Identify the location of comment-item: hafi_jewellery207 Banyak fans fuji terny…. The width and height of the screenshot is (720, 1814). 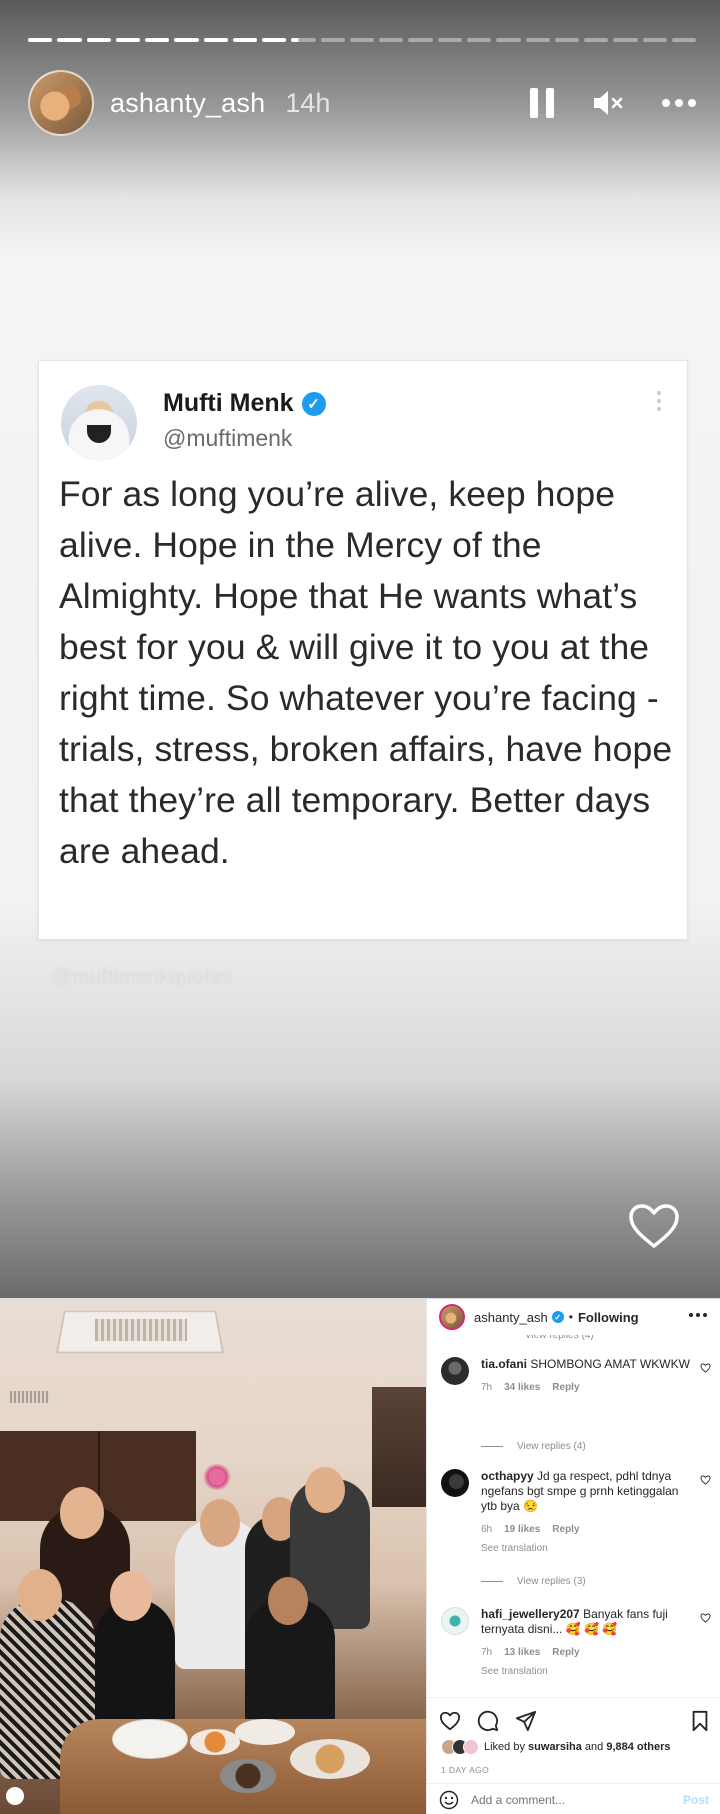
(576, 1647).